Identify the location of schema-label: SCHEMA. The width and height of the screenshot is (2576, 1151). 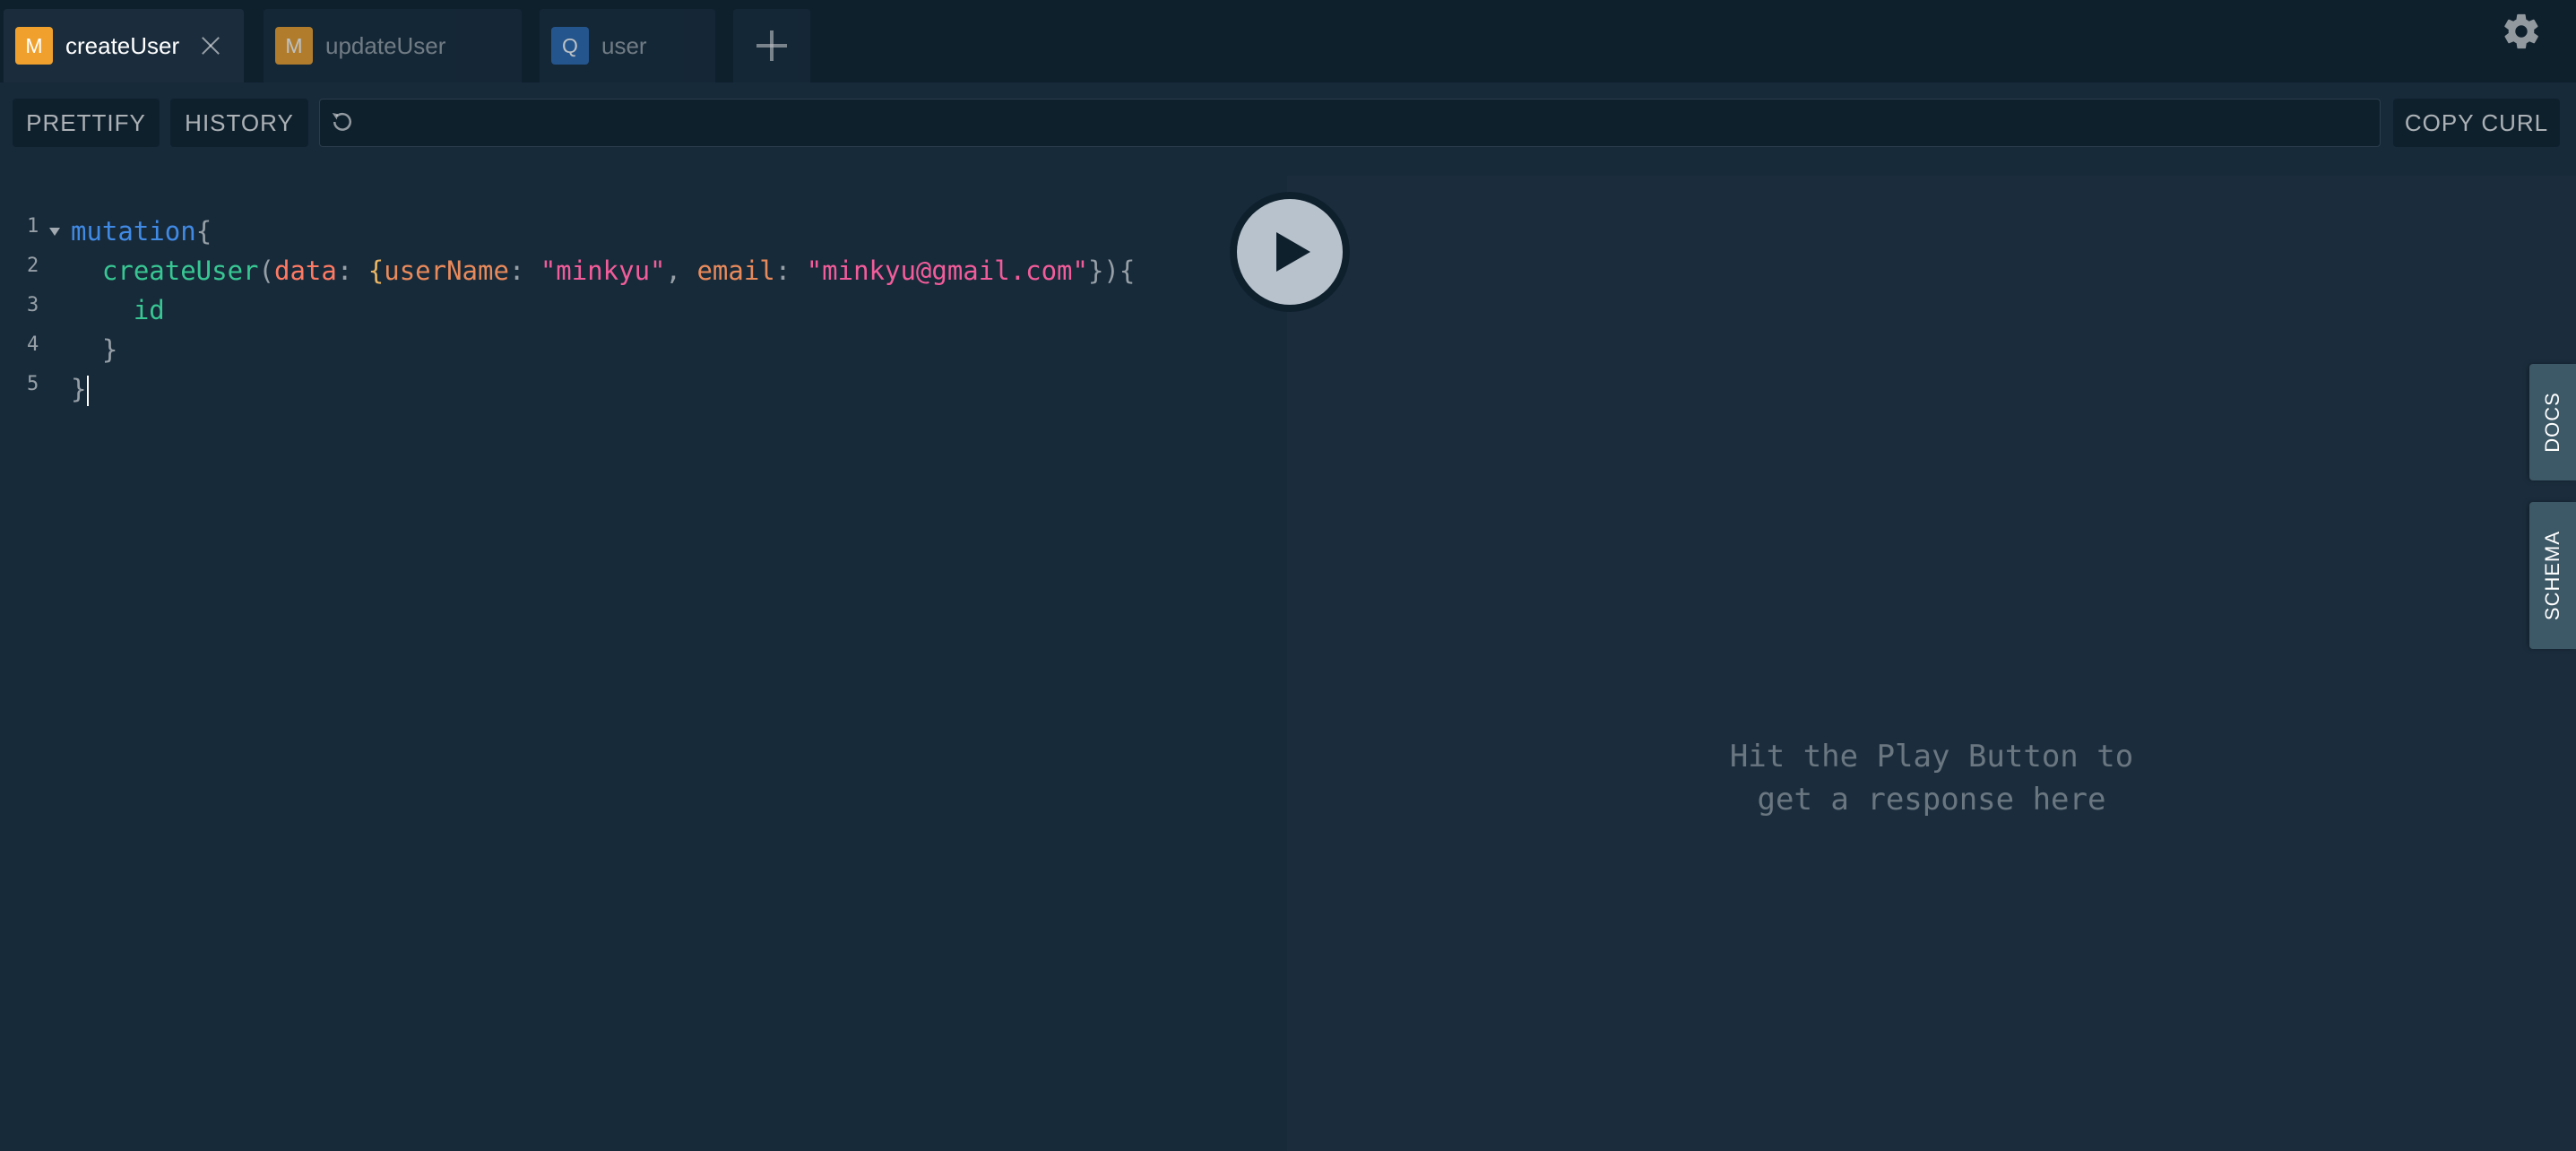
(2552, 575).